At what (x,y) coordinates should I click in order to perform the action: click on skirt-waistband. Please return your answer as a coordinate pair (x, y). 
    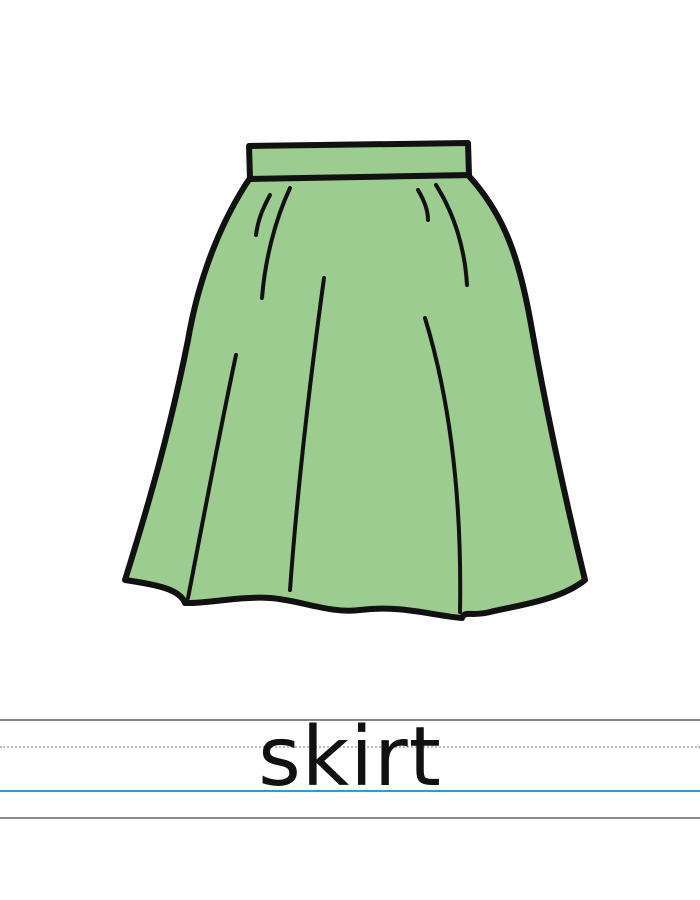
    Looking at the image, I should click on (359, 161).